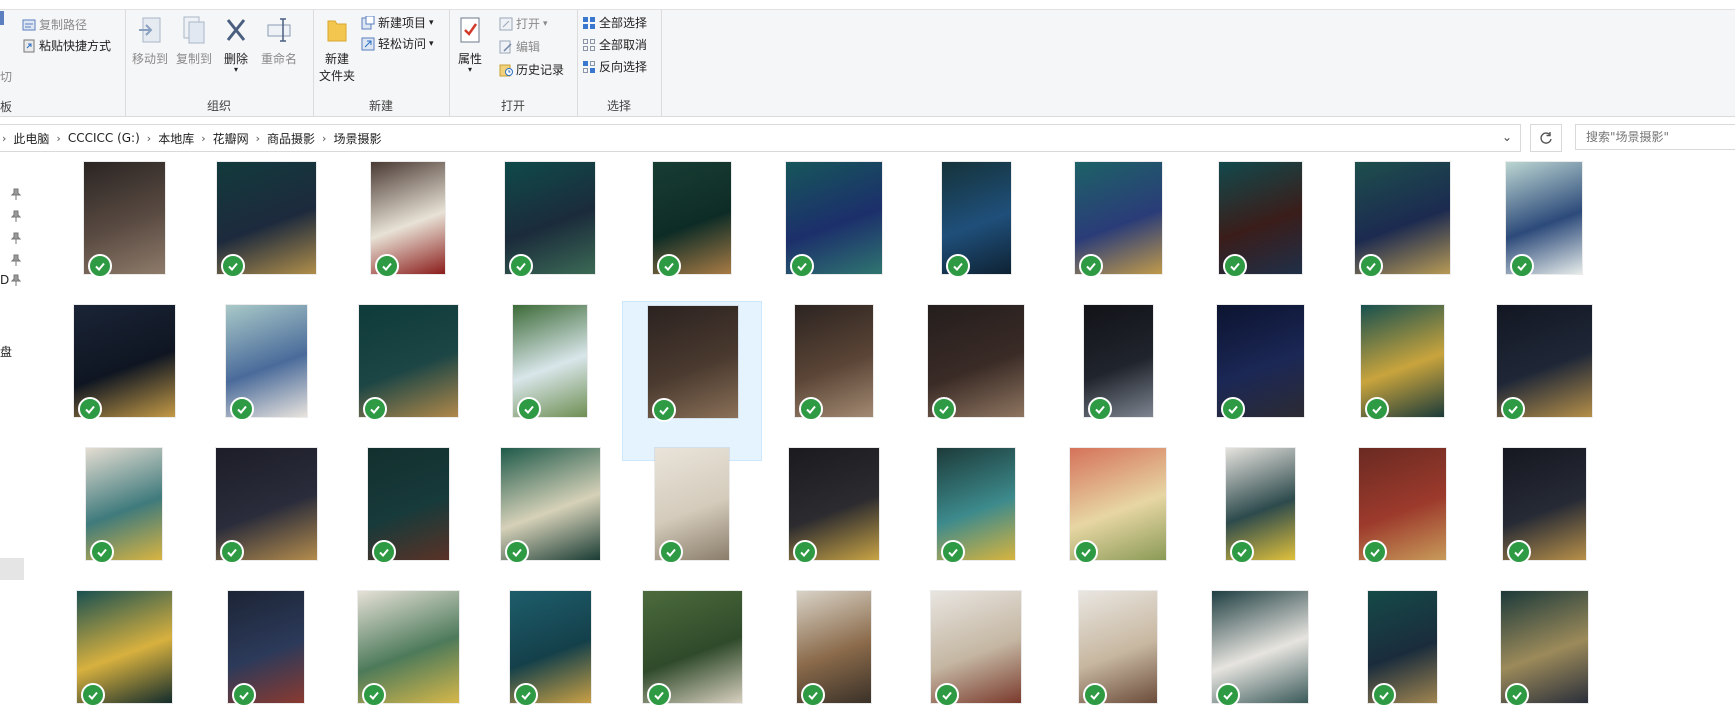  I want to click on file-item: 1 (4).jpg, so click(976, 239).